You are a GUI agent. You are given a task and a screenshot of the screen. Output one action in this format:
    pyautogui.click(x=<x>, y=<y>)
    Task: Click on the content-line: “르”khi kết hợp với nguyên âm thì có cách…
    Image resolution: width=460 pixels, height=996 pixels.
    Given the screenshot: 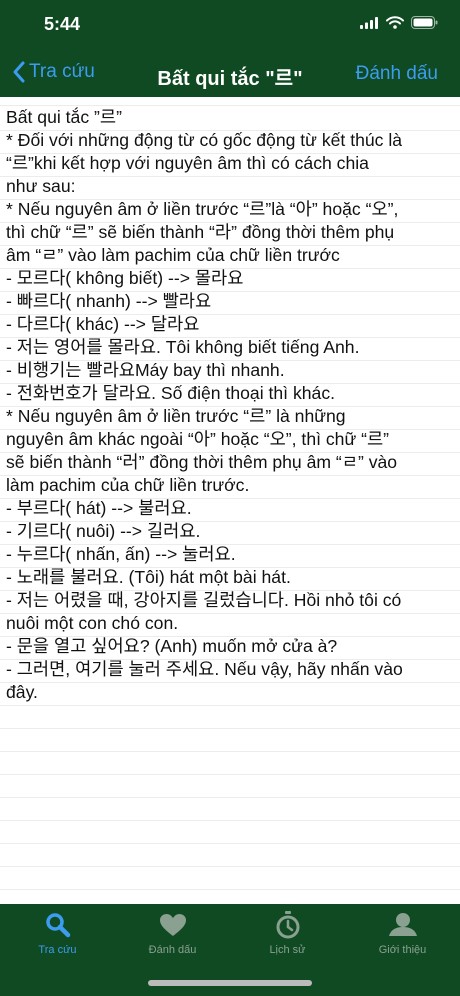 What is the action you would take?
    pyautogui.click(x=187, y=163)
    